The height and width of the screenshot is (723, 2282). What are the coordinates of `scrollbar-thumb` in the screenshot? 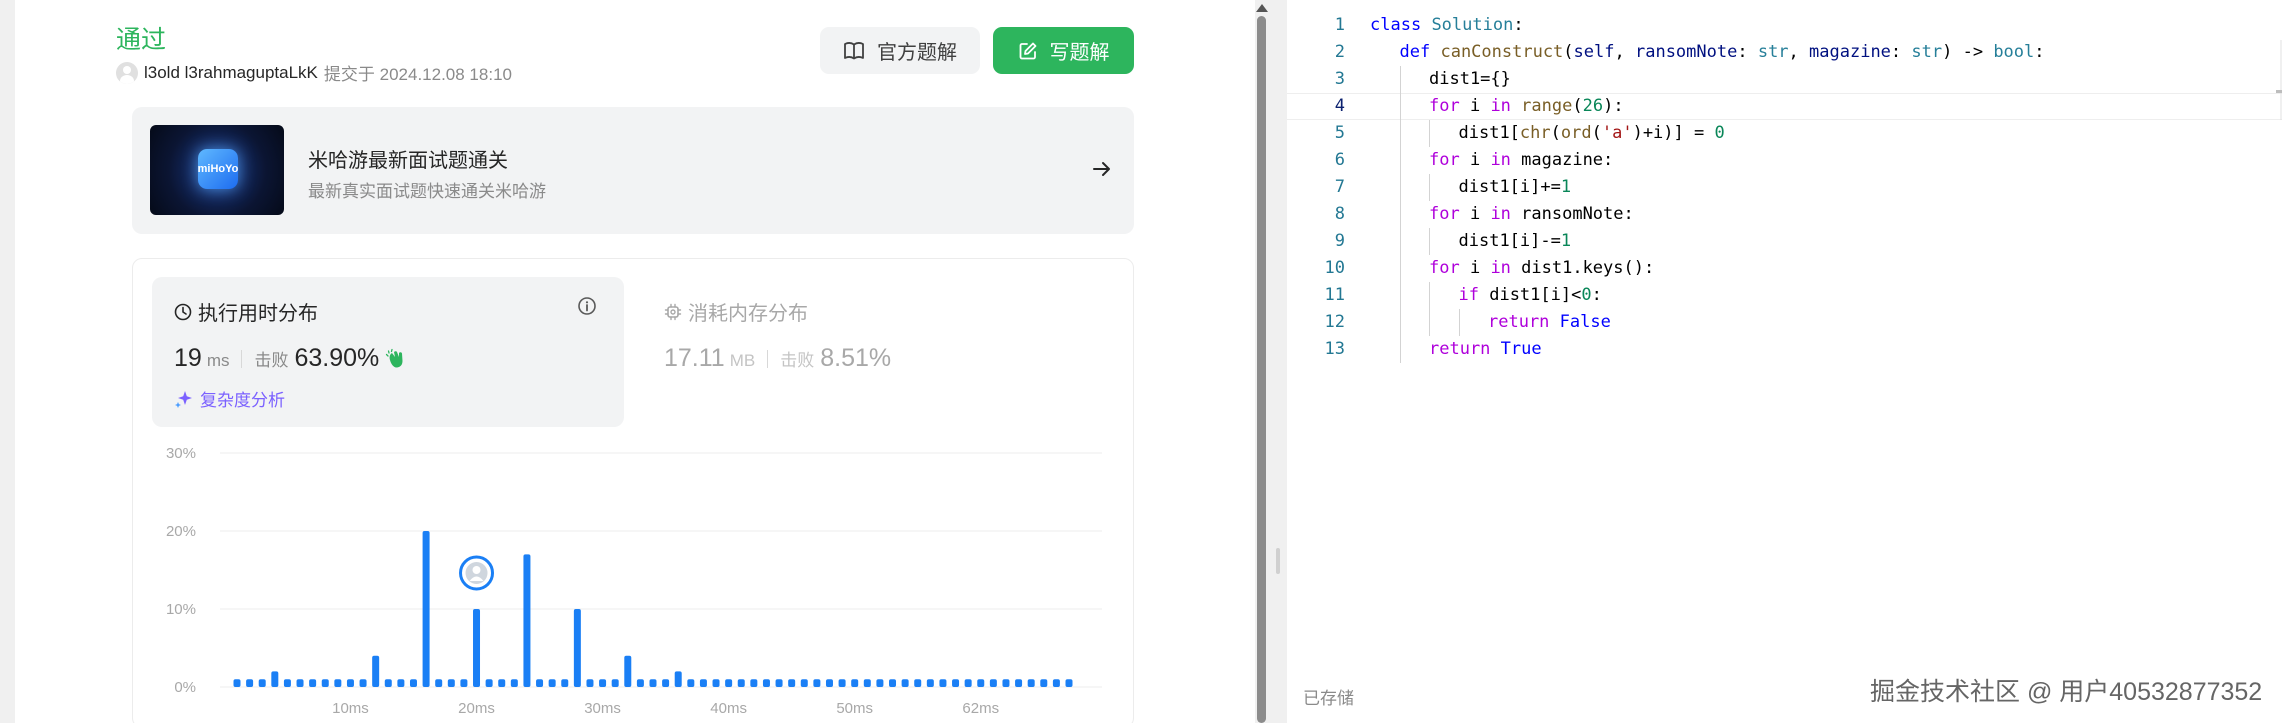 It's located at (1261, 369).